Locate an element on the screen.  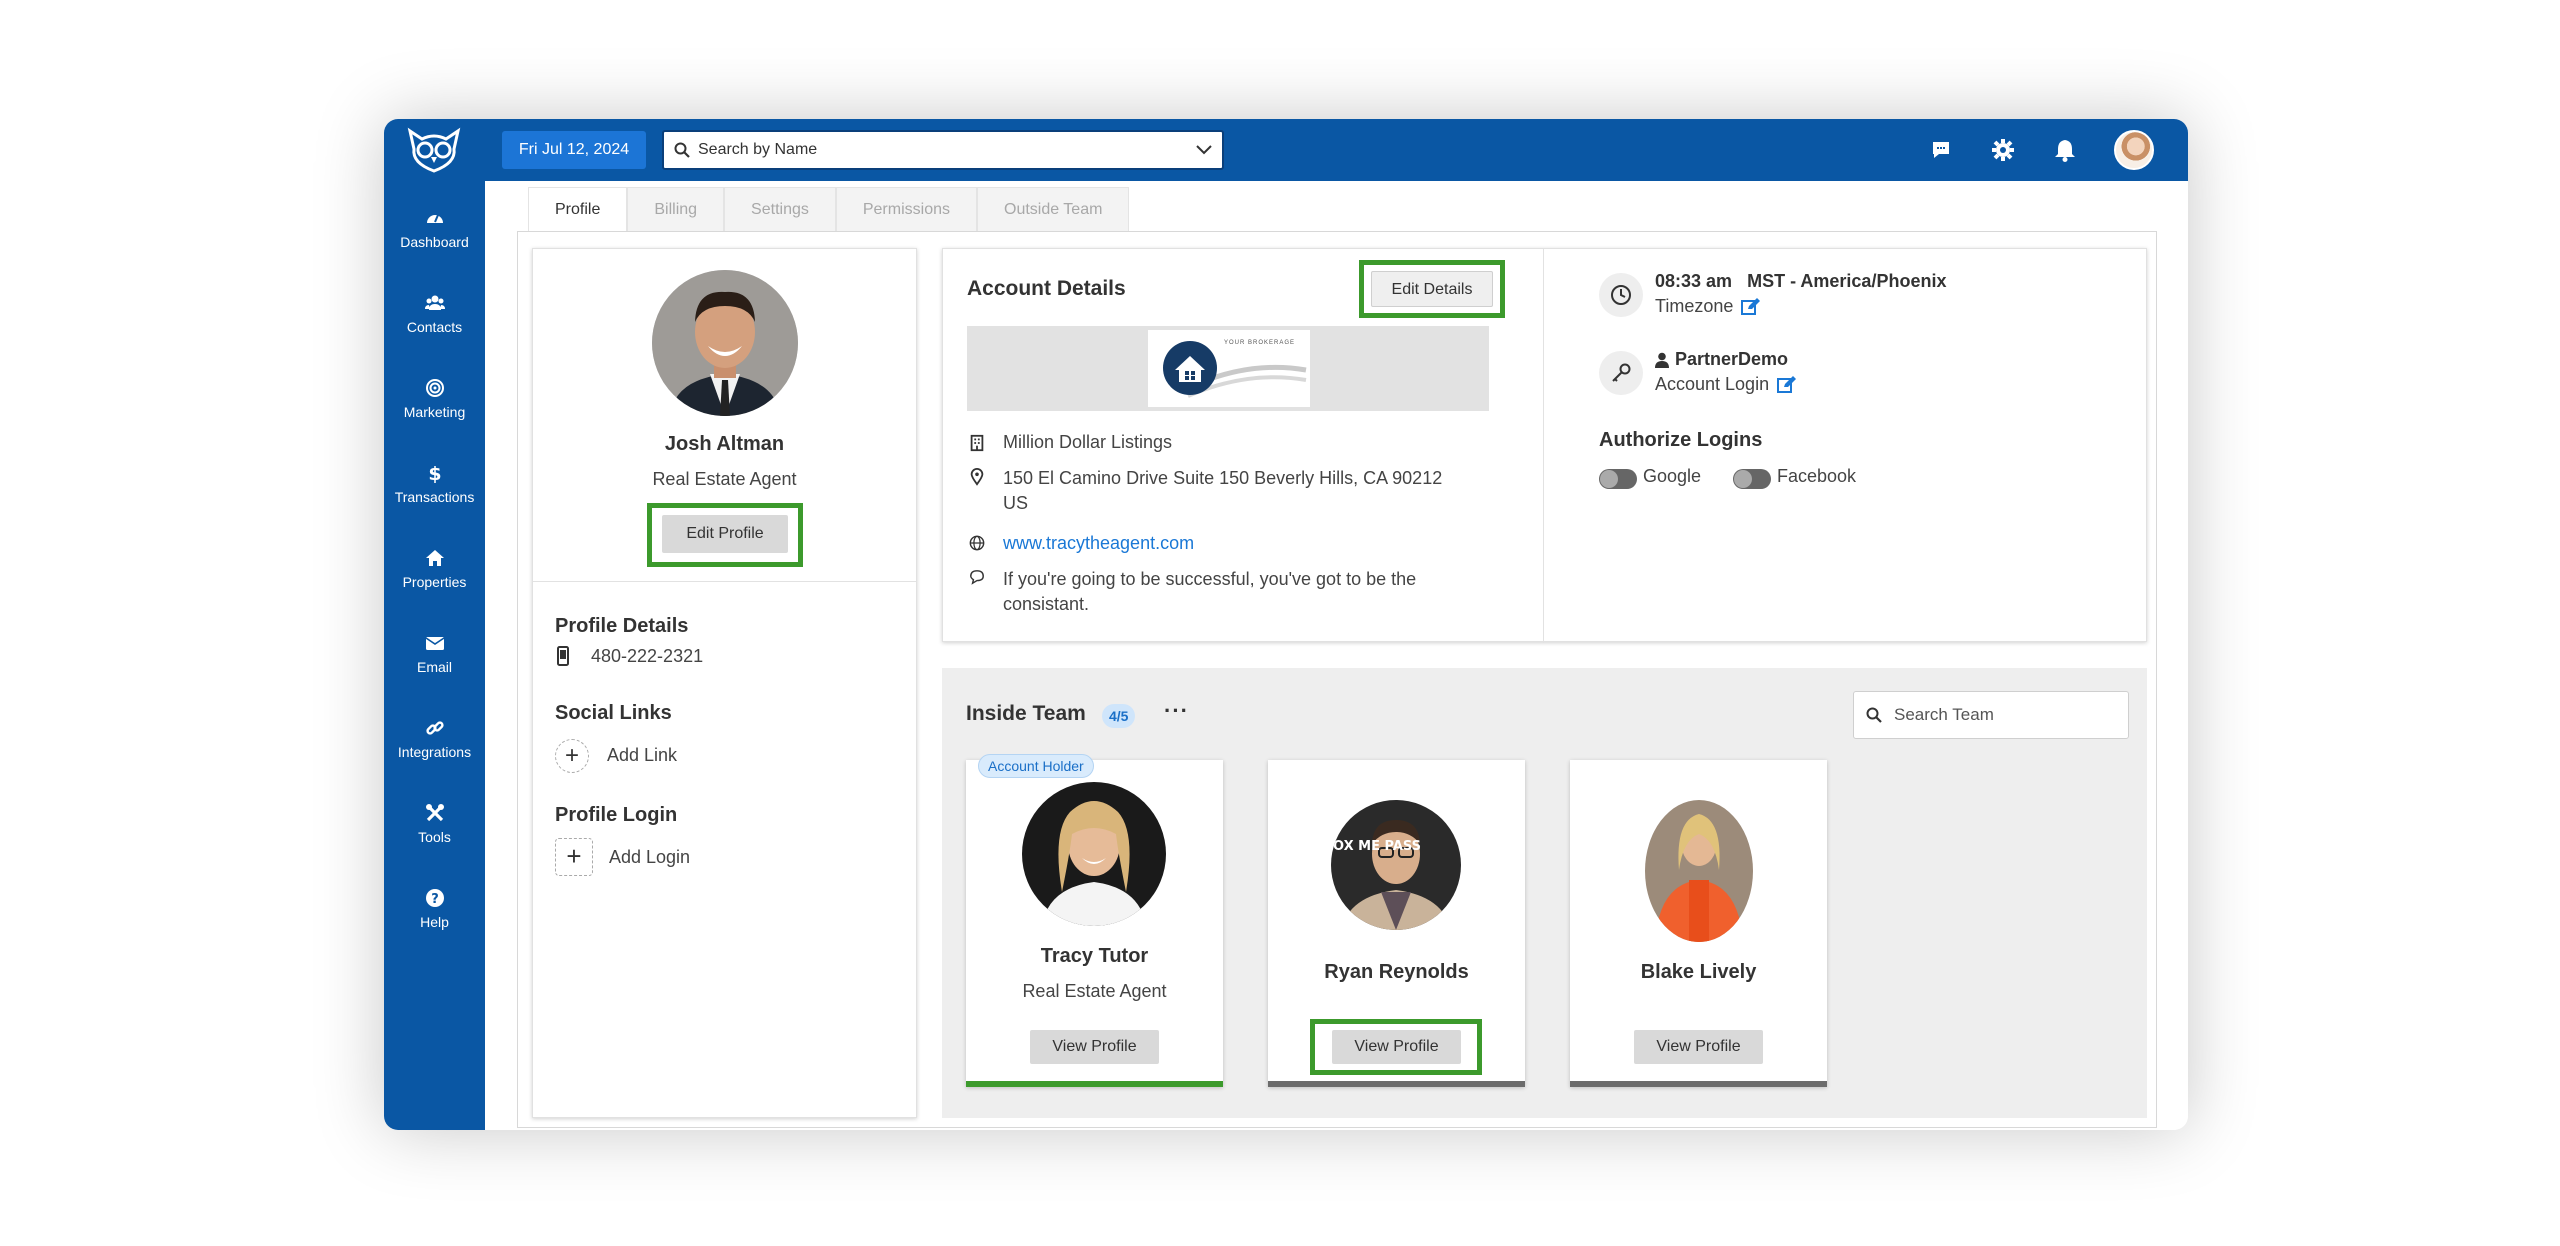
add-login-plus-icon: + is located at coordinates (574, 857).